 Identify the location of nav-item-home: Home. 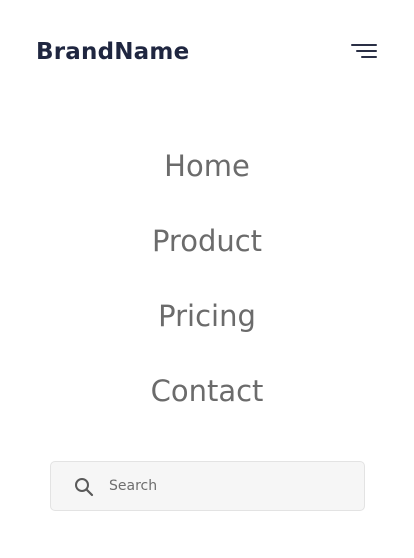
(207, 177).